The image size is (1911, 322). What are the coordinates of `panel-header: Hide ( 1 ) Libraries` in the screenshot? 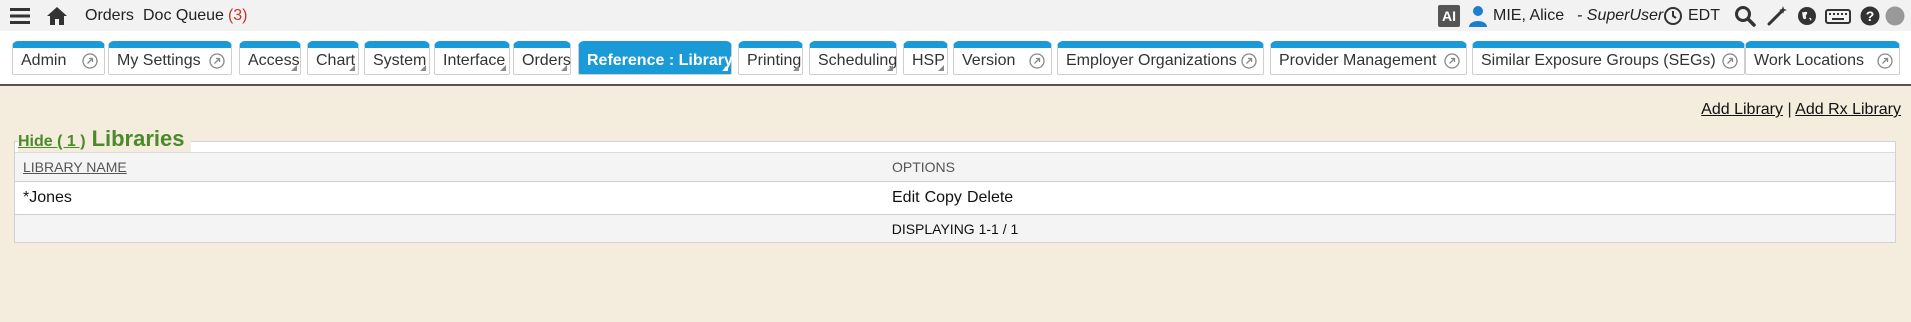 It's located at (104, 139).